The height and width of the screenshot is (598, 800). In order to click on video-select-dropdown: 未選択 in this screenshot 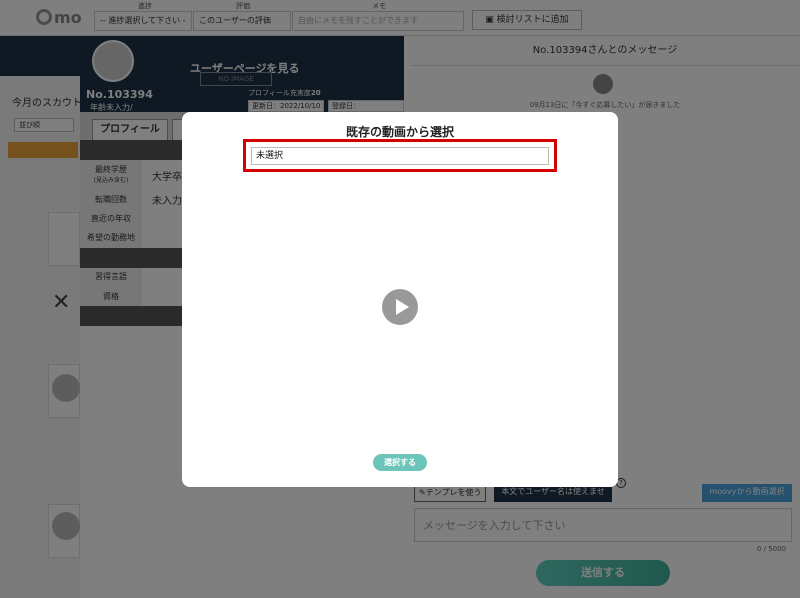, I will do `click(400, 156)`.